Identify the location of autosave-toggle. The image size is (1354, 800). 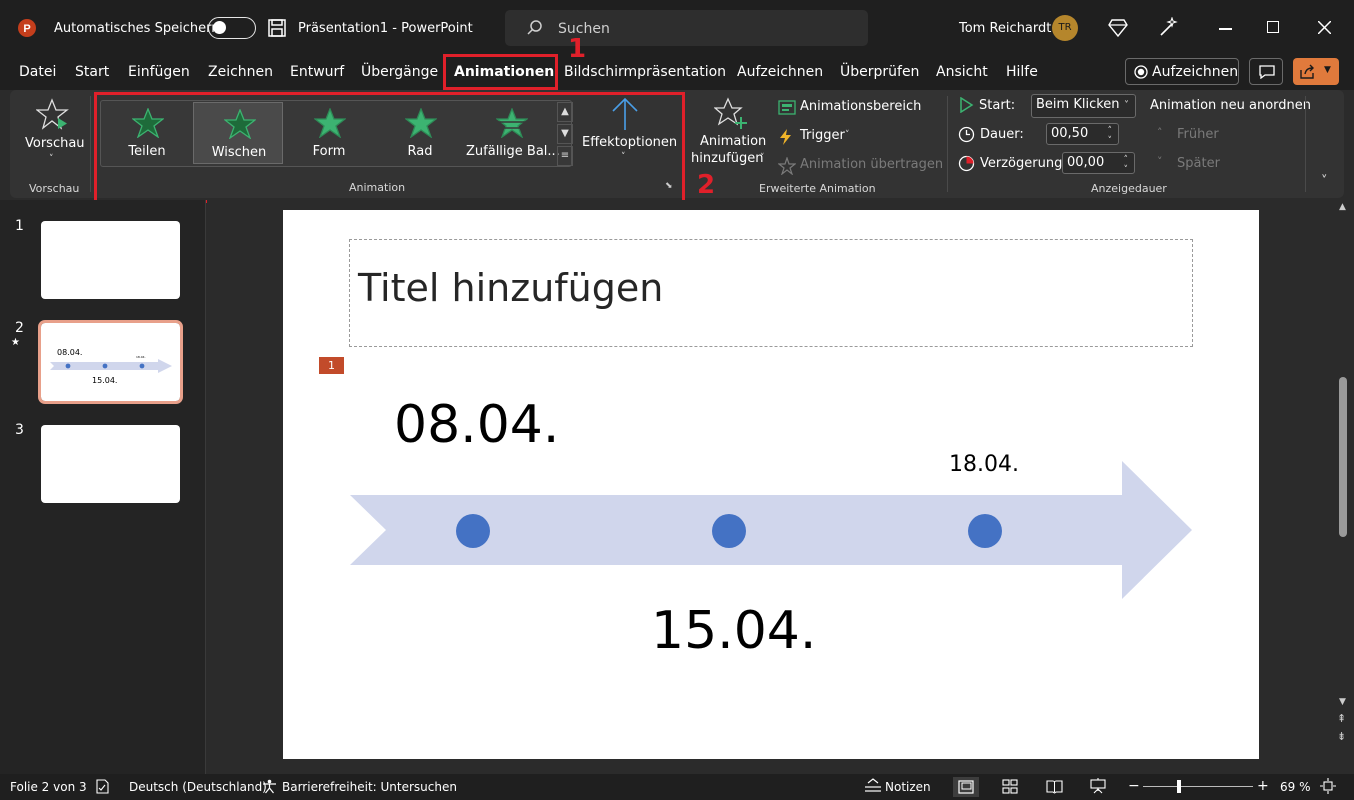
(232, 28).